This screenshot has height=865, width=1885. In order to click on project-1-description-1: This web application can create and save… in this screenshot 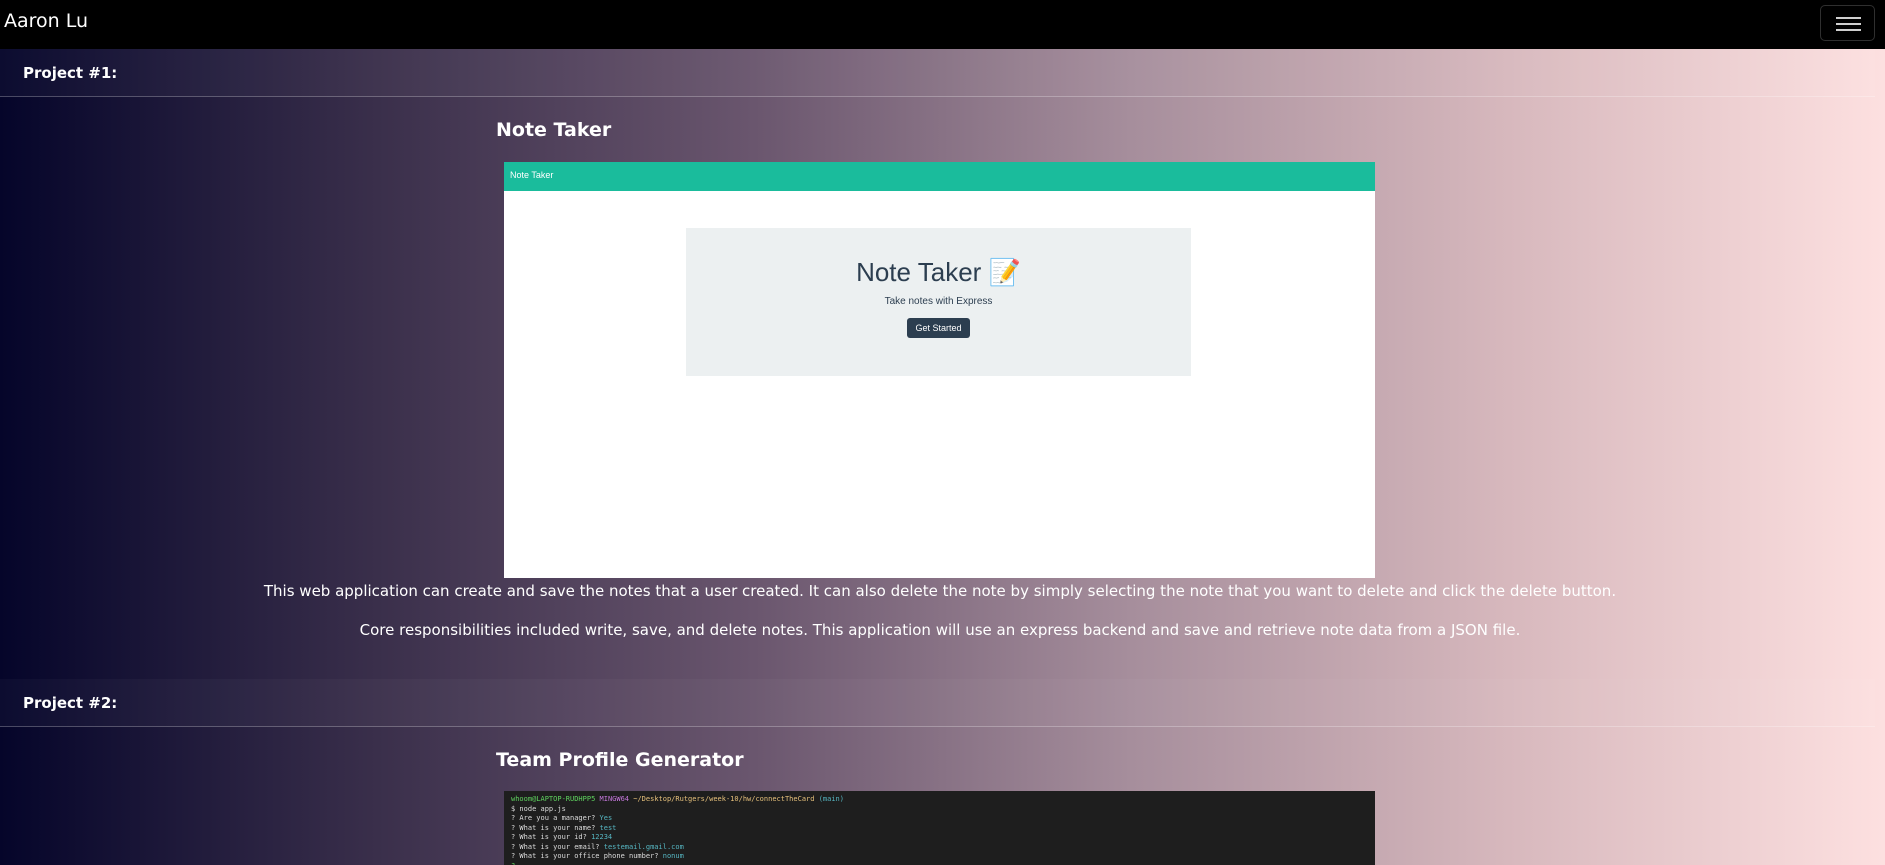, I will do `click(940, 591)`.